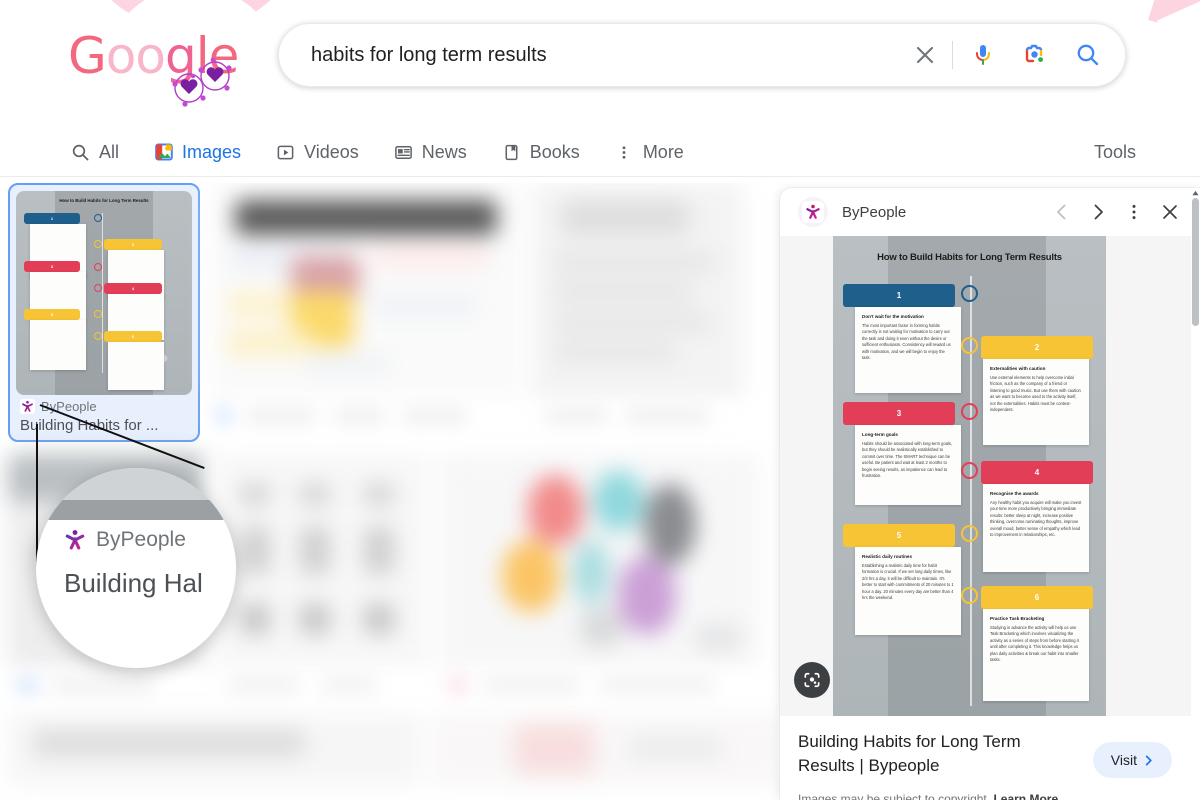 The width and height of the screenshot is (1200, 800). What do you see at coordinates (511, 152) in the screenshot?
I see `book-icon` at bounding box center [511, 152].